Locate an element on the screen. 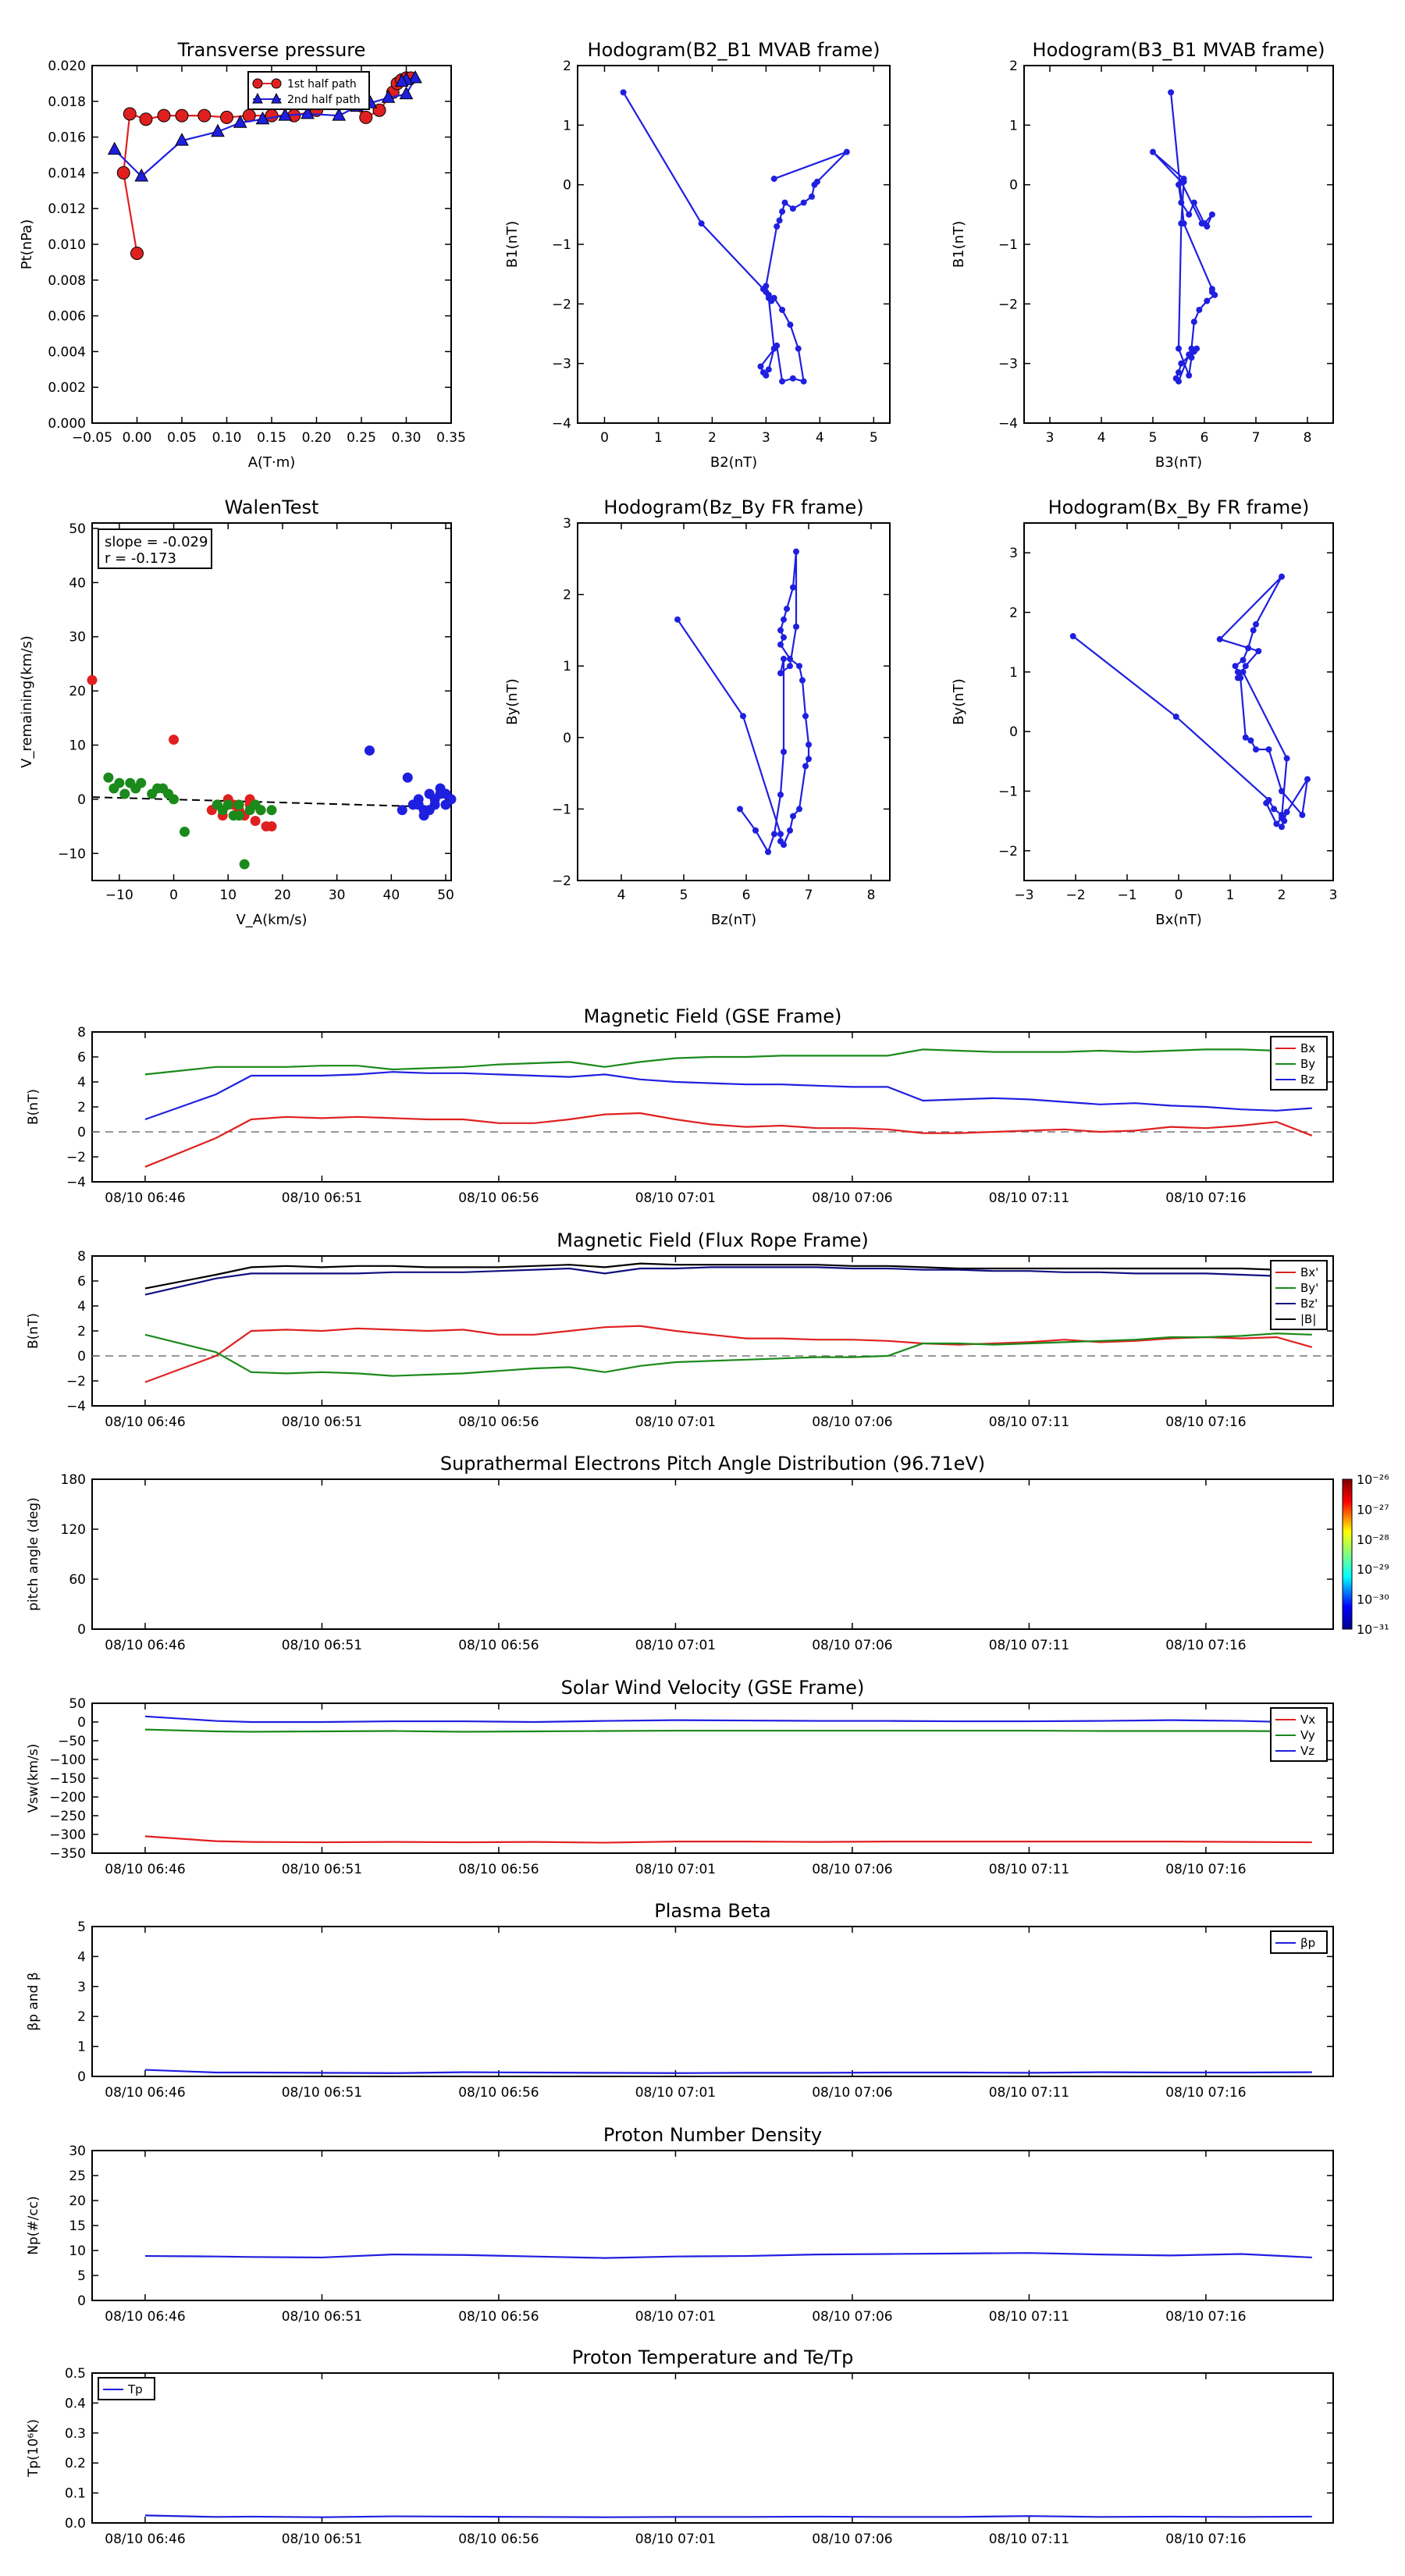 The image size is (1405, 2576). x-axis-label: Bx(nT) is located at coordinates (1178, 920).